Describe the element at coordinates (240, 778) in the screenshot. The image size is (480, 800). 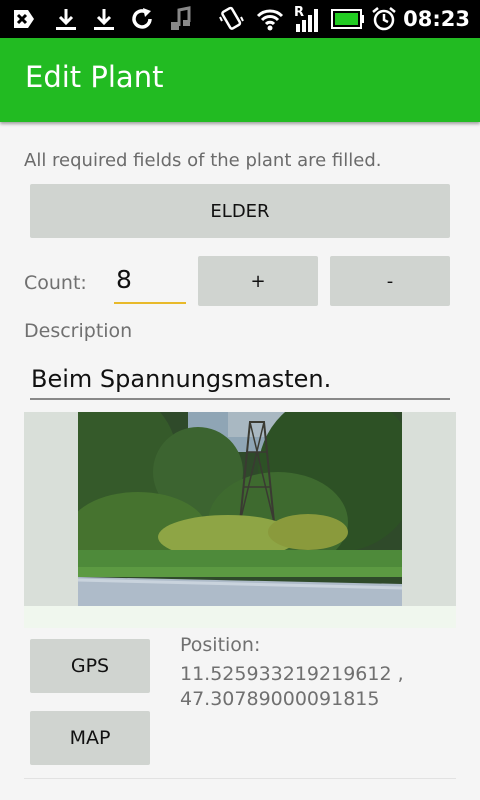
I see `bottom-divider` at that location.